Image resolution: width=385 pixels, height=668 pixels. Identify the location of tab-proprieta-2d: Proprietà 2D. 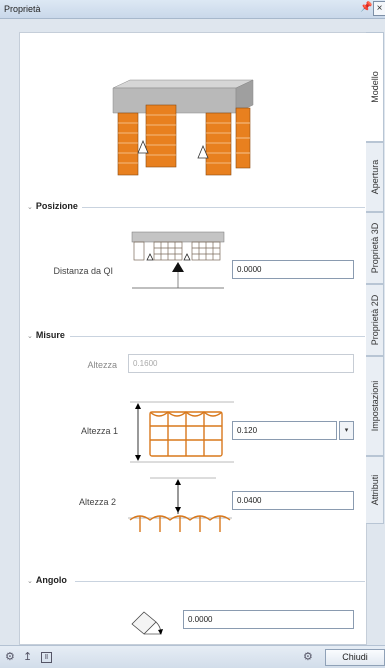
(375, 320).